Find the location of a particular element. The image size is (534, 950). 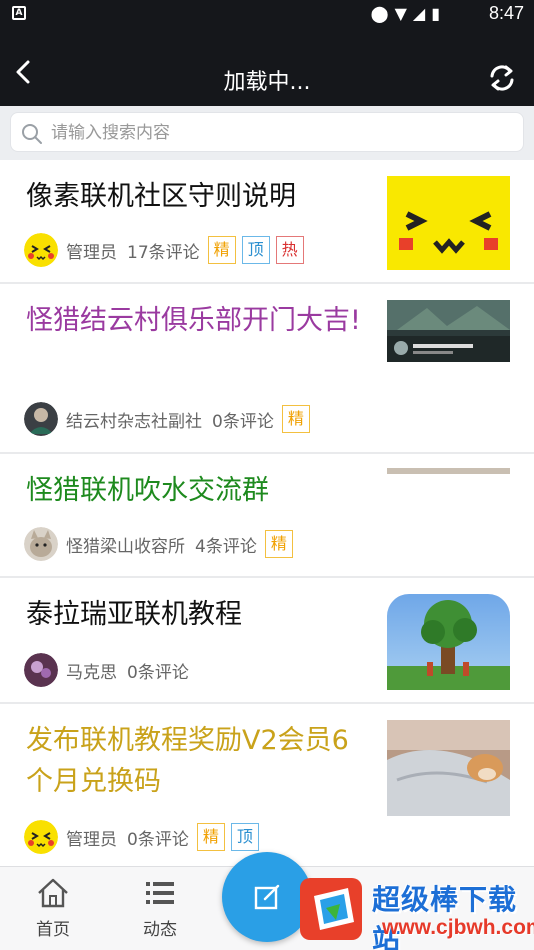

app-notification-icon: A is located at coordinates (19, 13).